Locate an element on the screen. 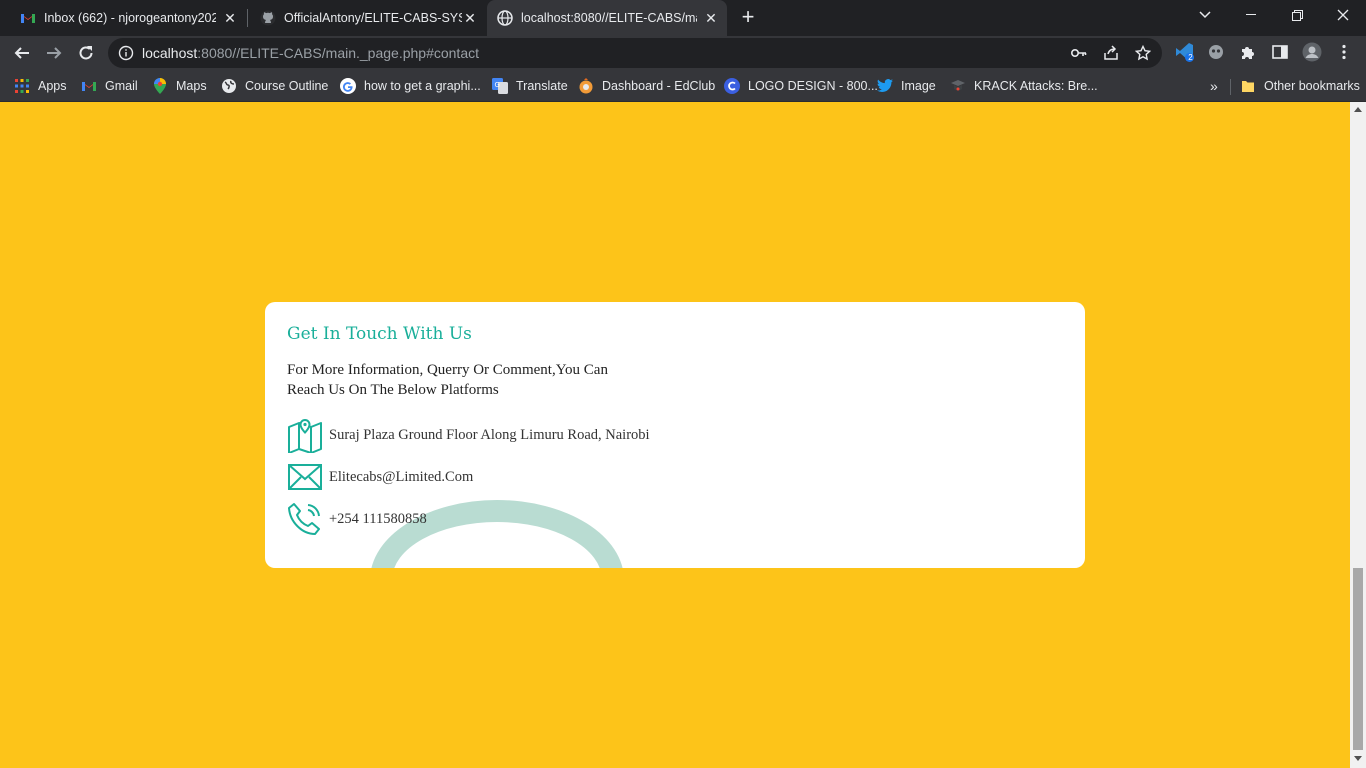 The width and height of the screenshot is (1366, 768). bookmark-course-outline: Course Outline is located at coordinates (274, 86).